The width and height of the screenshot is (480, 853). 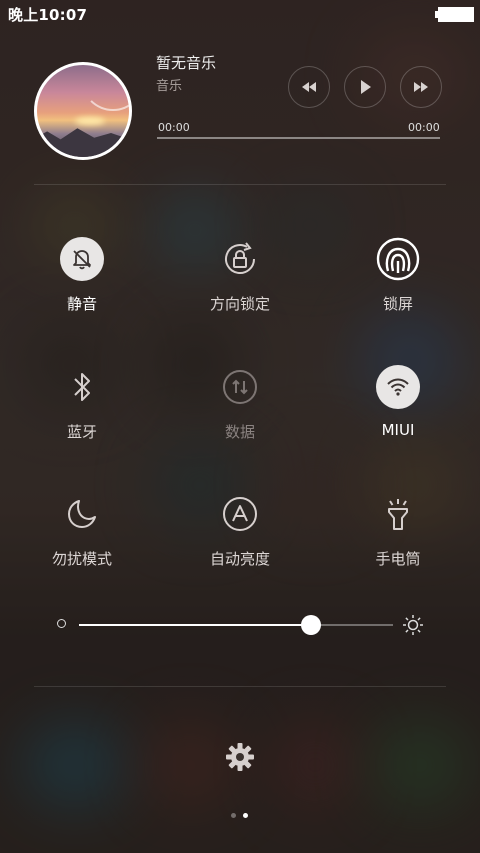 What do you see at coordinates (397, 304) in the screenshot?
I see `toggle-label: 锁屏` at bounding box center [397, 304].